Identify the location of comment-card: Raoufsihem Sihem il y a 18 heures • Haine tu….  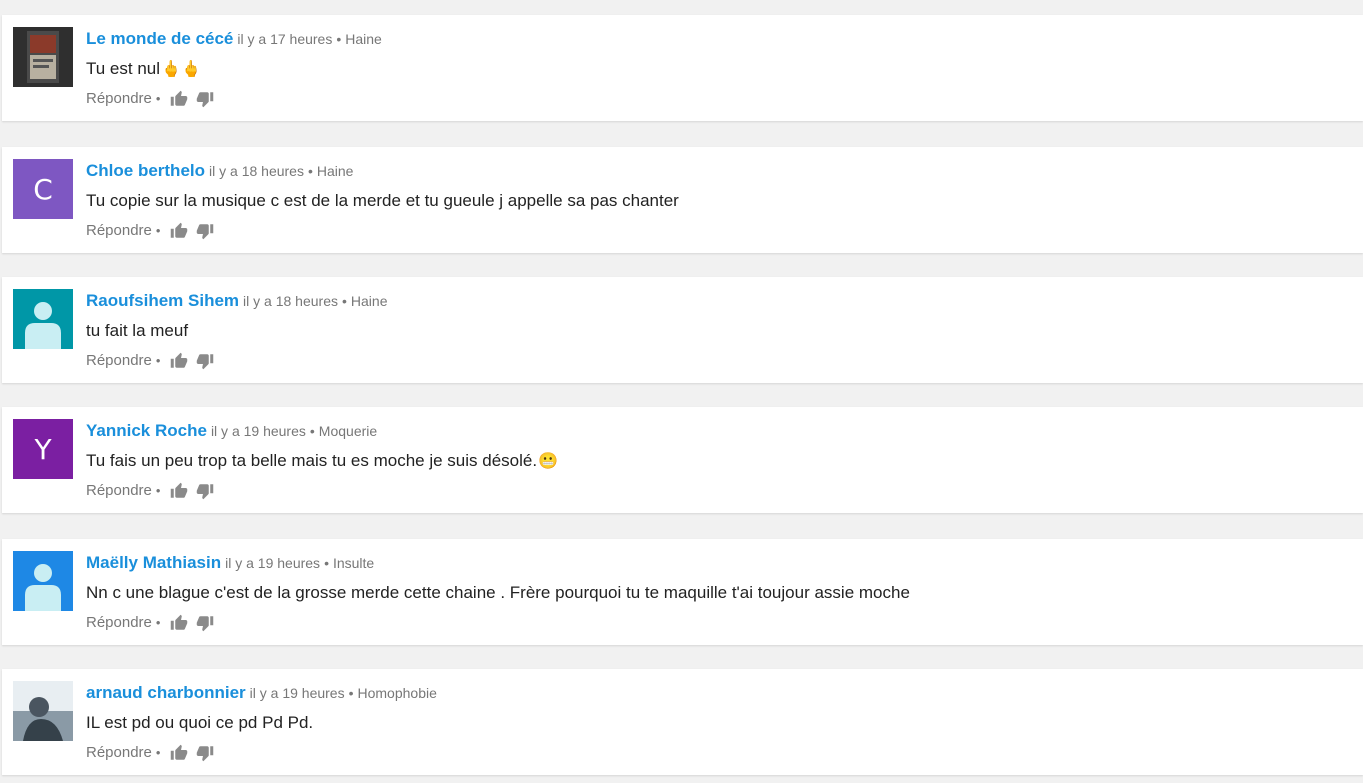
(682, 330).